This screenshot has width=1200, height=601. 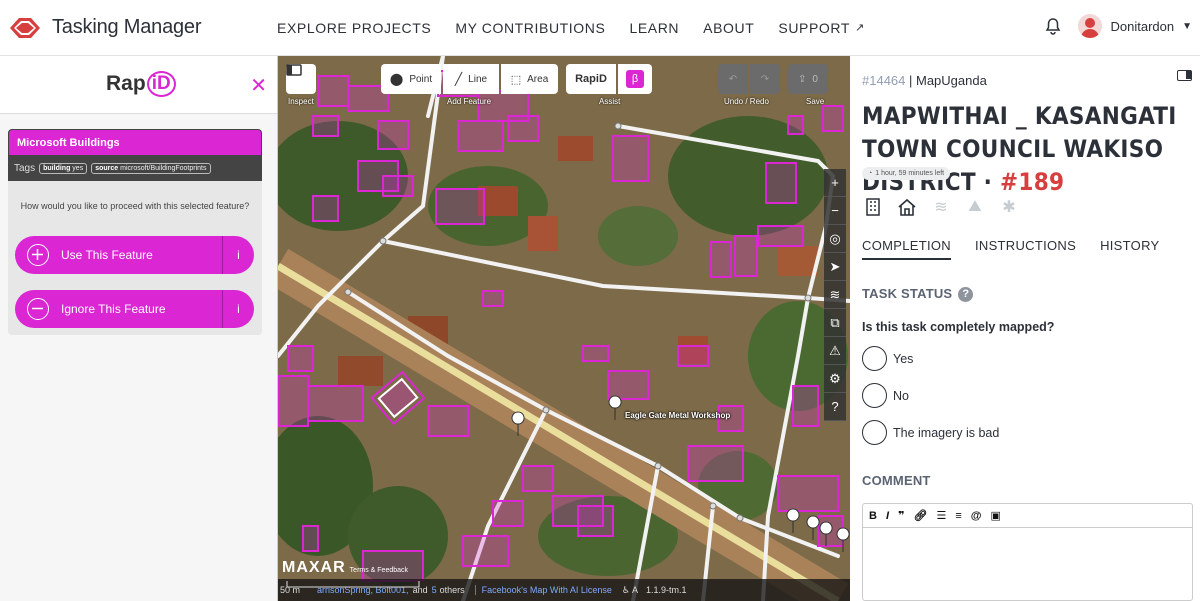 What do you see at coordinates (610, 101) in the screenshot?
I see `assist-label: Assist` at bounding box center [610, 101].